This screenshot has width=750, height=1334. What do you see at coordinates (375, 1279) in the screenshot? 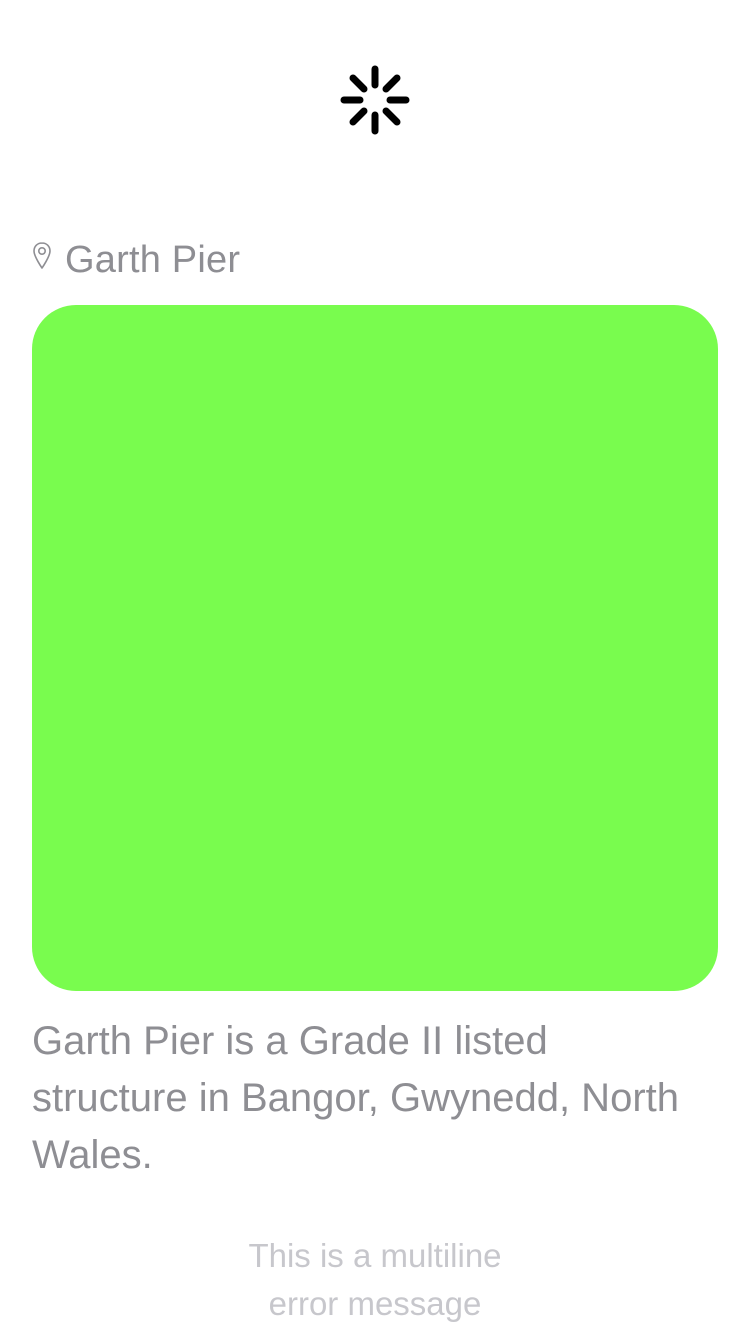
I see `error-message: This is a multiline error message` at bounding box center [375, 1279].